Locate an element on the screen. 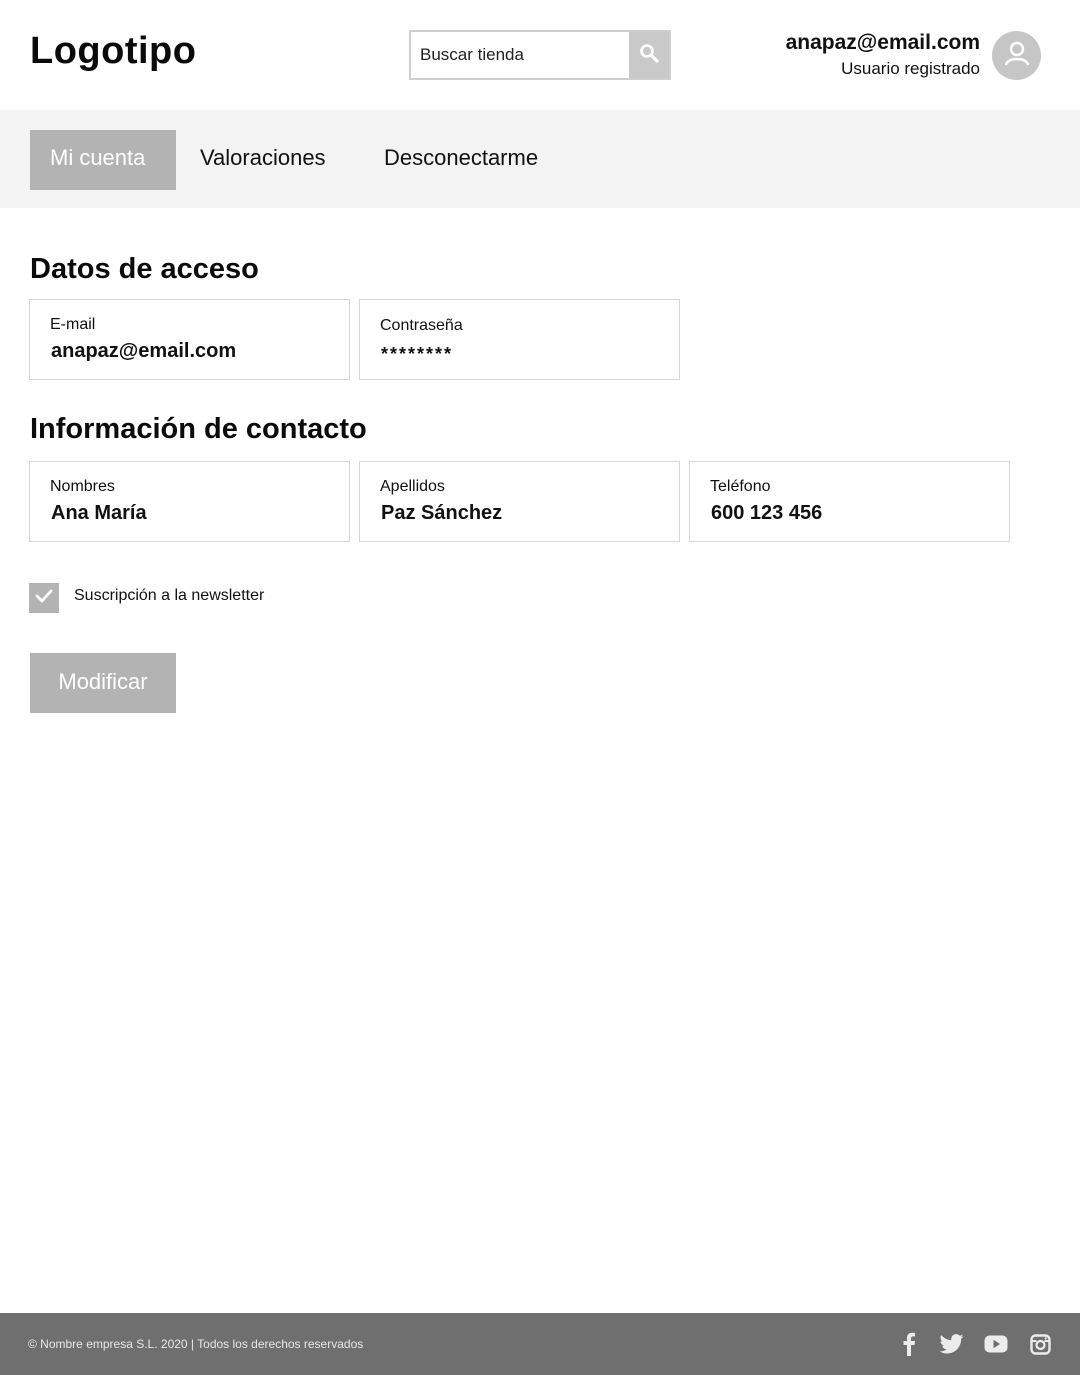 The width and height of the screenshot is (1080, 1375). access-section-title: Datos de acceso is located at coordinates (144, 269).